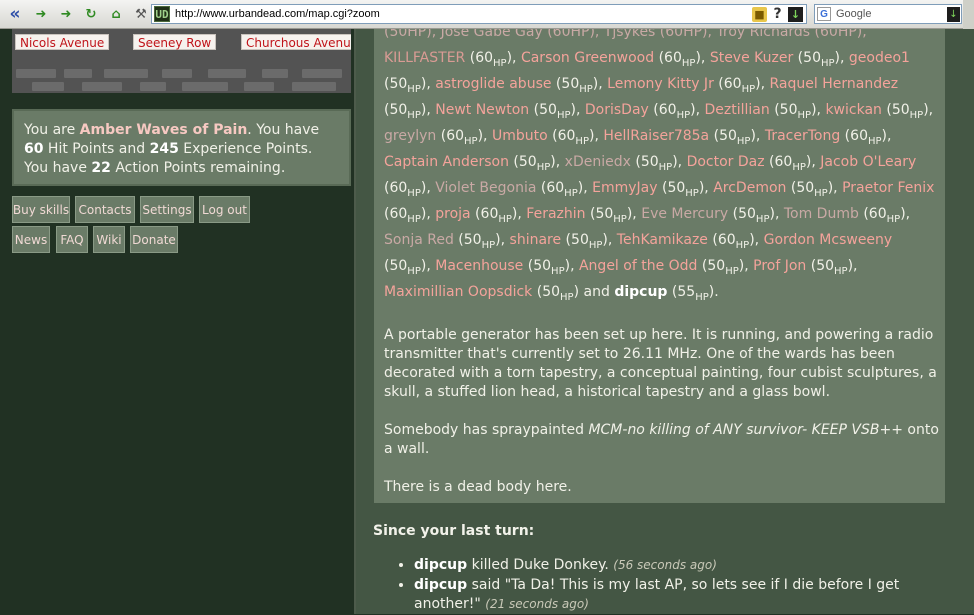 The width and height of the screenshot is (974, 615). Describe the element at coordinates (72, 239) in the screenshot. I see `faq-button: FAQ` at that location.